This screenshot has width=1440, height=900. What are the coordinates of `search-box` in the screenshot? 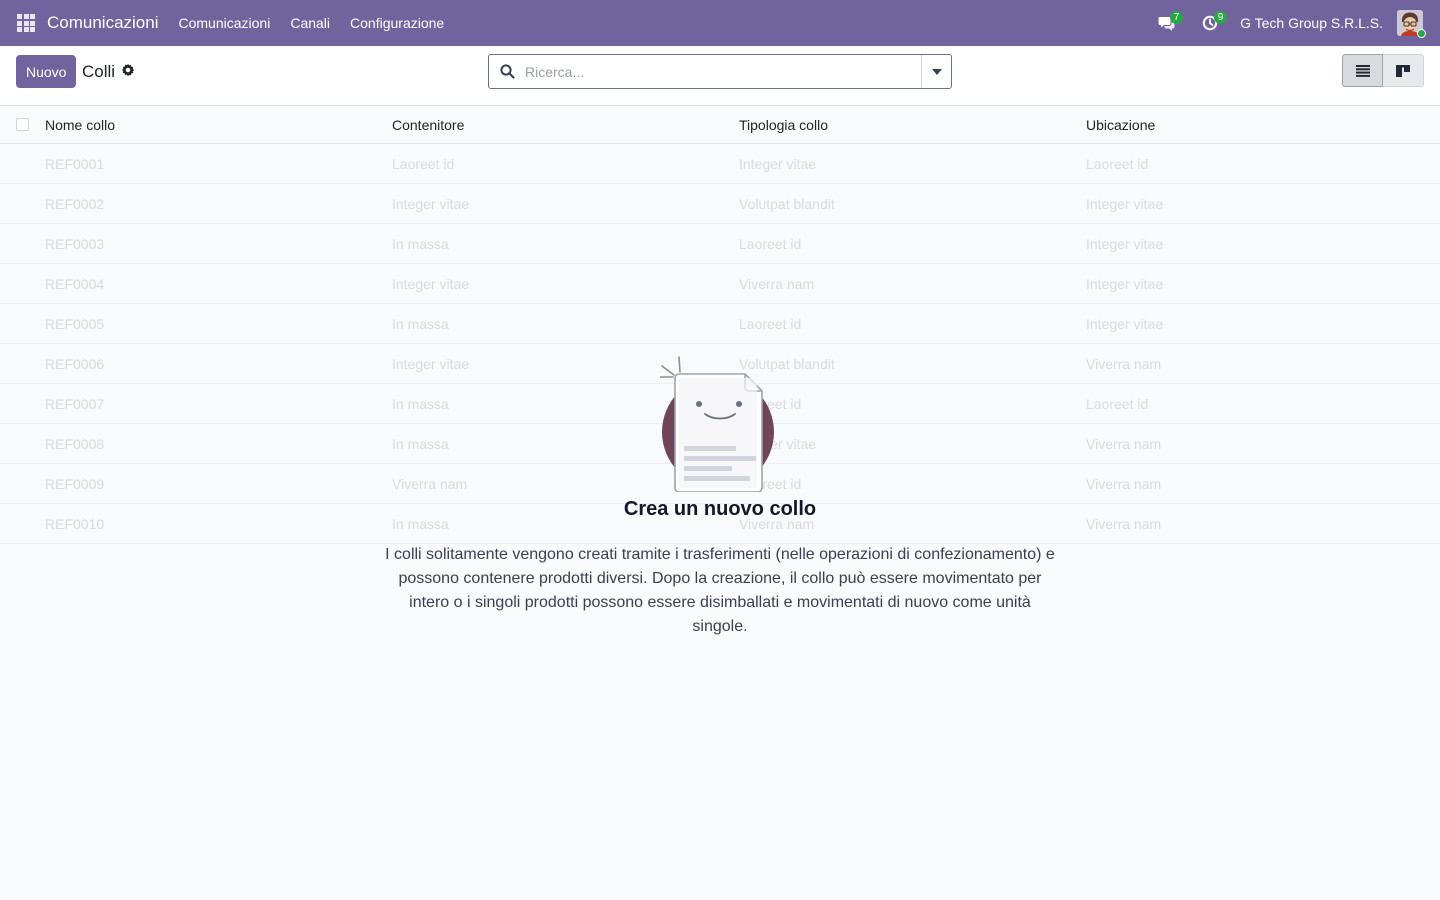 It's located at (720, 71).